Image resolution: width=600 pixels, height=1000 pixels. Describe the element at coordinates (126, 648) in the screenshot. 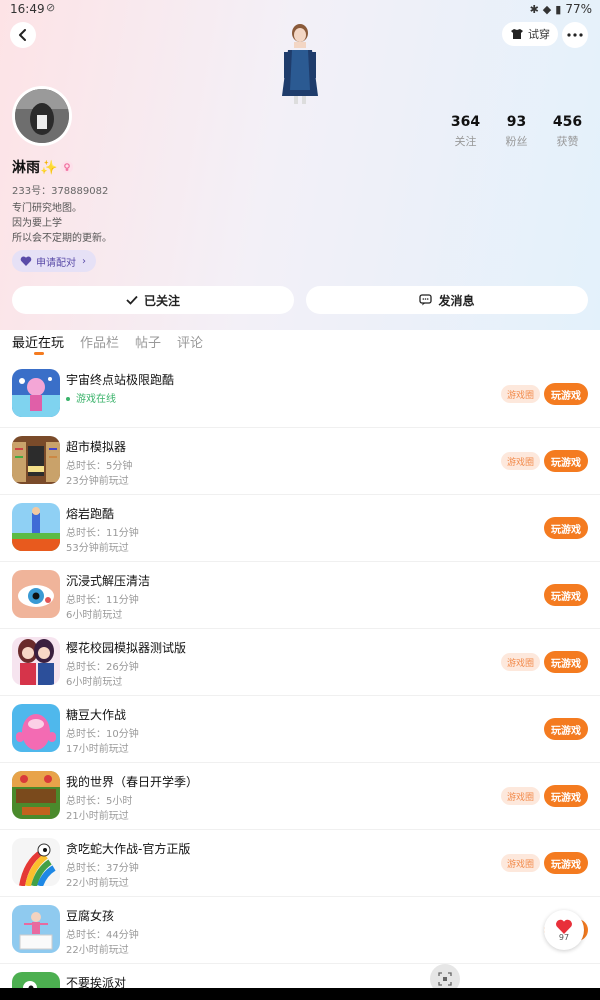

I see `game-name: 樱花校园模拟器测试版` at that location.